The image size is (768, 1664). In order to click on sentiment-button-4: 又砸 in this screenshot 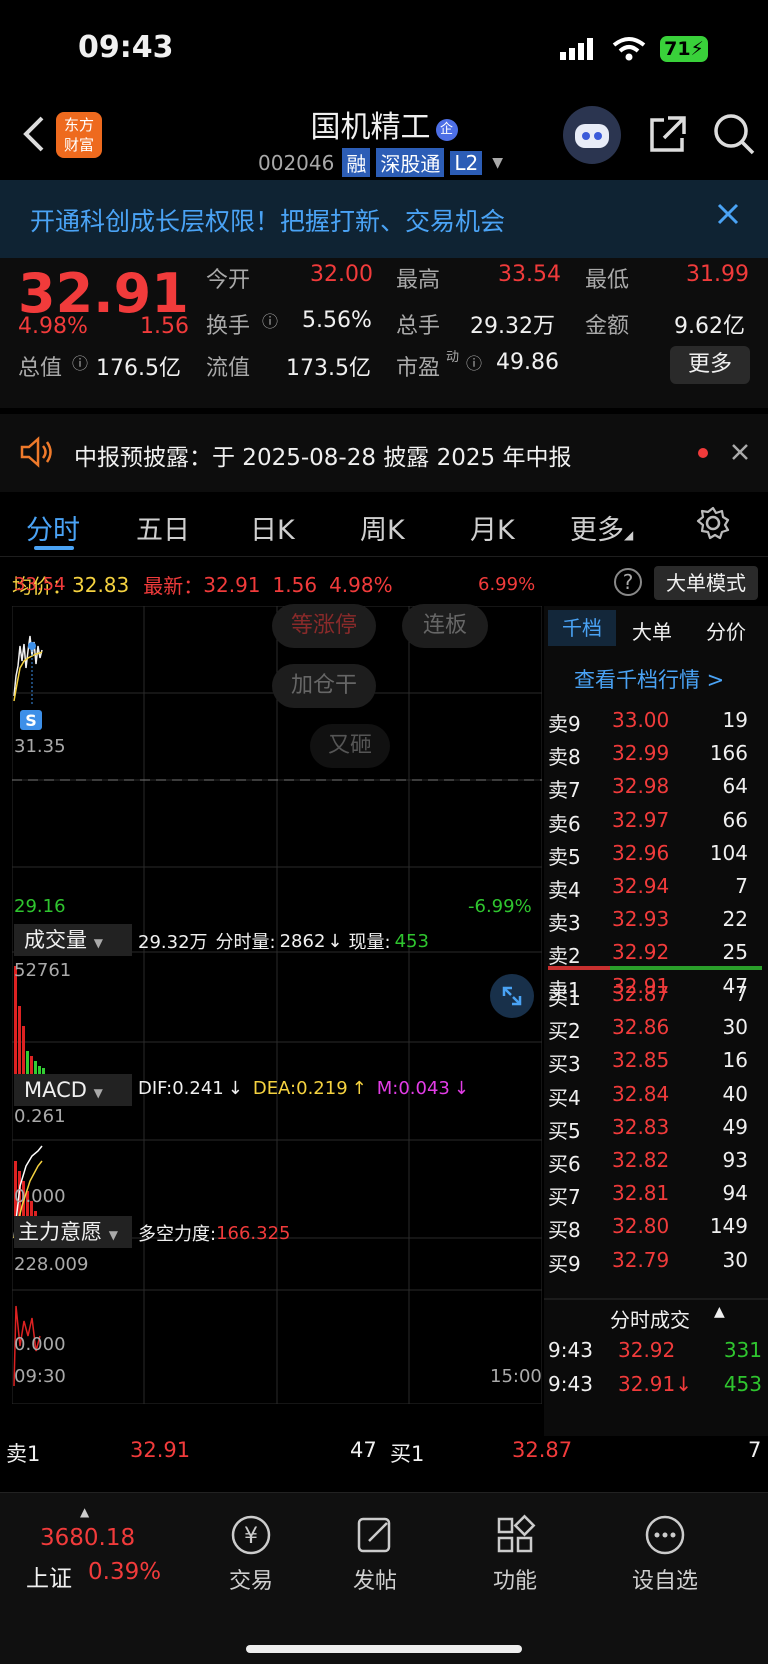, I will do `click(350, 746)`.